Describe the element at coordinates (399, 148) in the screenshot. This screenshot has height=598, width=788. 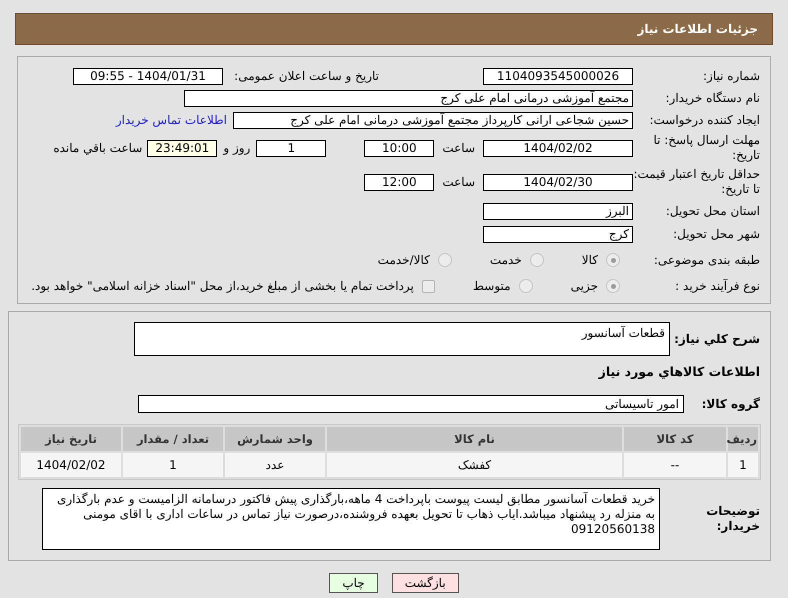
I see `time-field: 10:00` at that location.